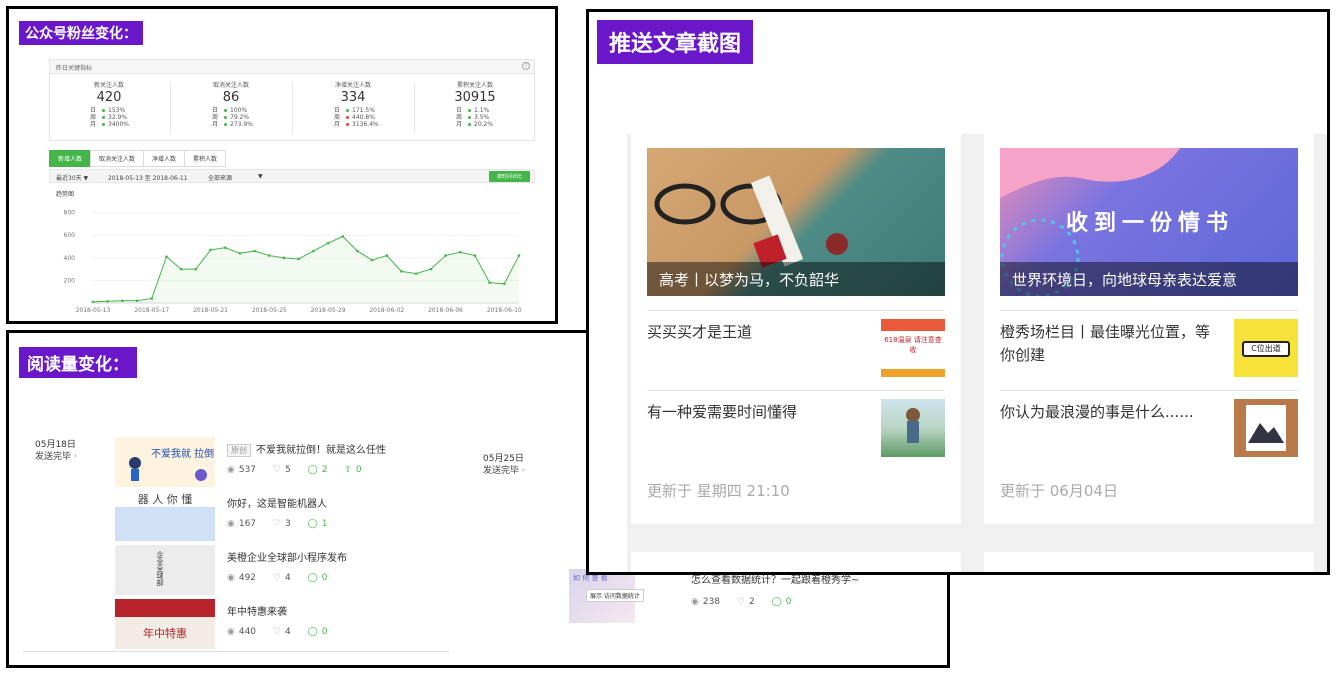 The height and width of the screenshot is (674, 1336). I want to click on article-item-thumbnail, so click(1266, 428).